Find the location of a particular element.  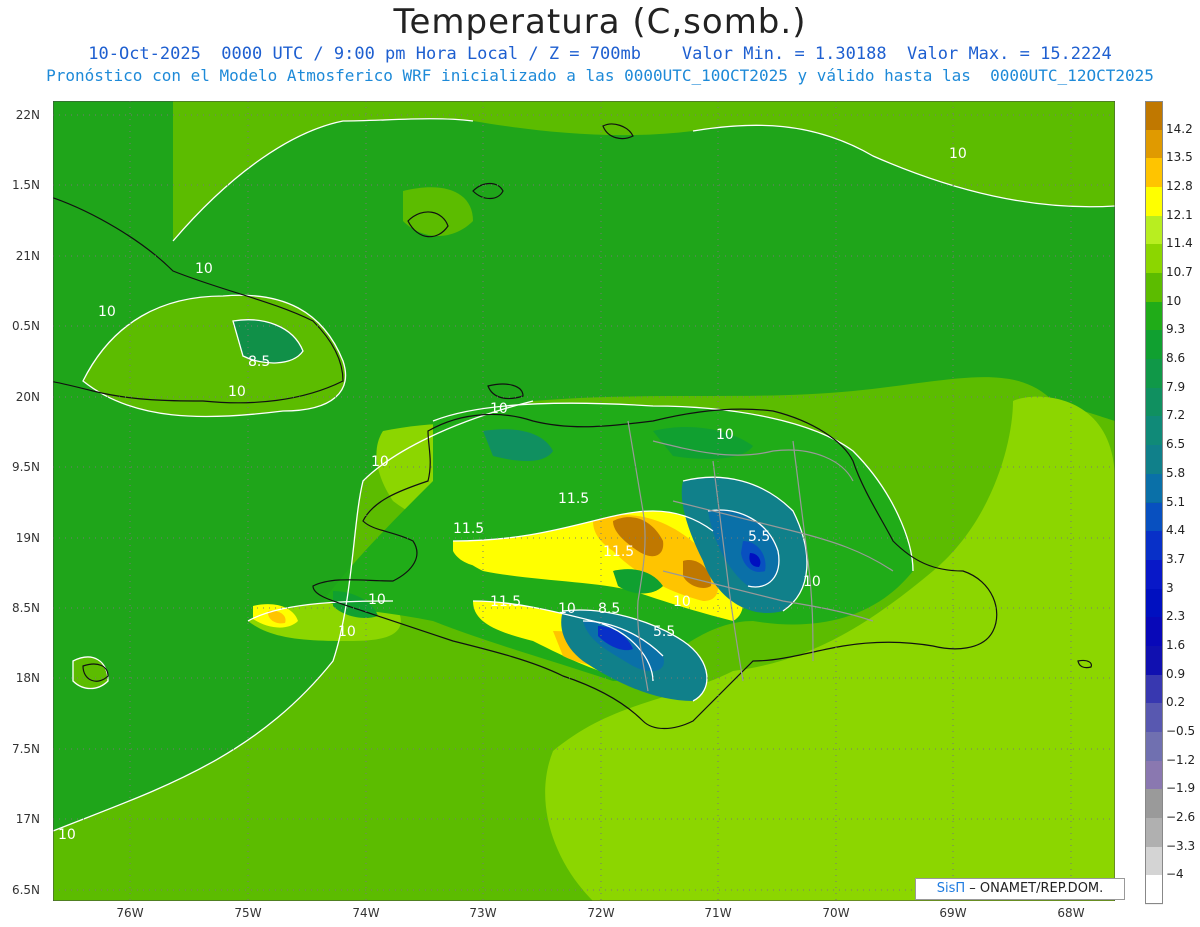

lon-label: 76W is located at coordinates (130, 913).